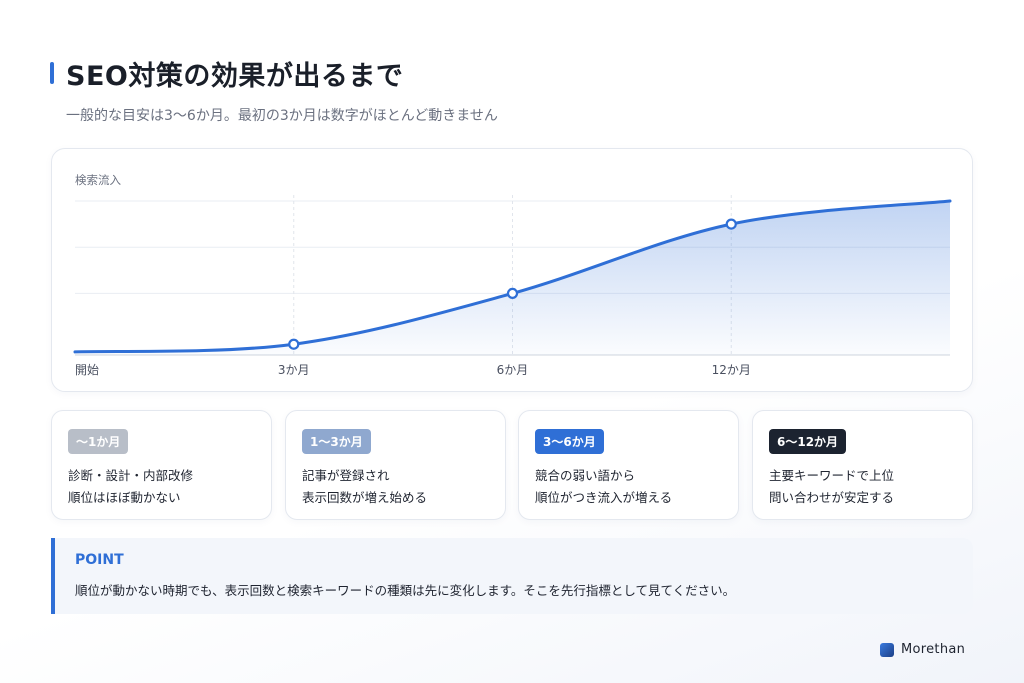 The height and width of the screenshot is (683, 1024). What do you see at coordinates (294, 370) in the screenshot?
I see `x-tick-label: 3か月` at bounding box center [294, 370].